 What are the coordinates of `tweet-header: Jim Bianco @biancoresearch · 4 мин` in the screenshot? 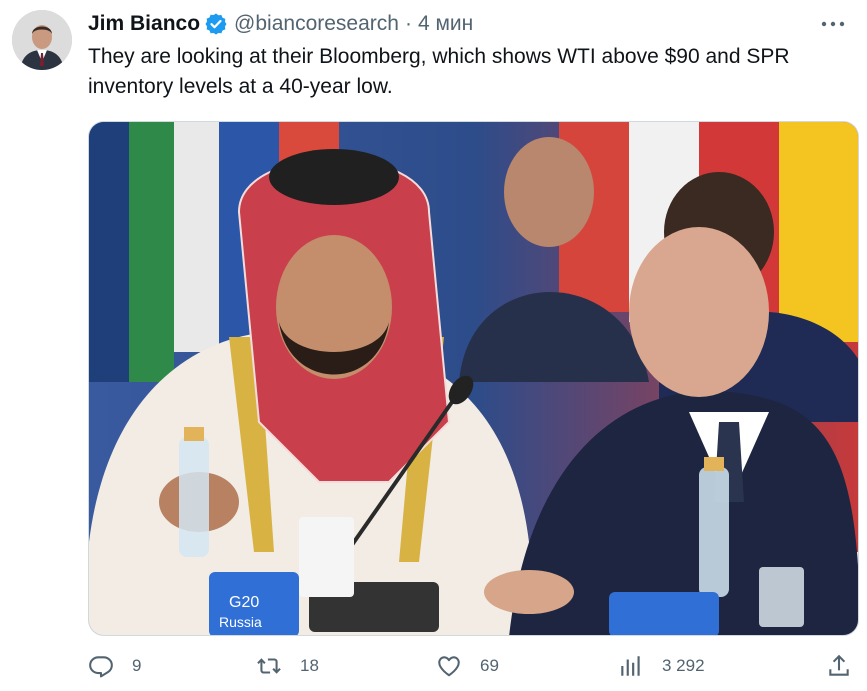 It's located at (471, 24).